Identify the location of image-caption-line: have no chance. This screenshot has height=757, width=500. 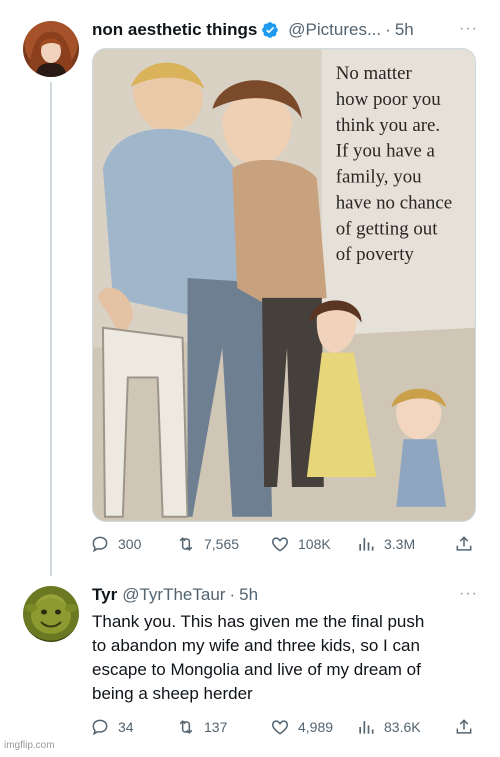
(394, 202).